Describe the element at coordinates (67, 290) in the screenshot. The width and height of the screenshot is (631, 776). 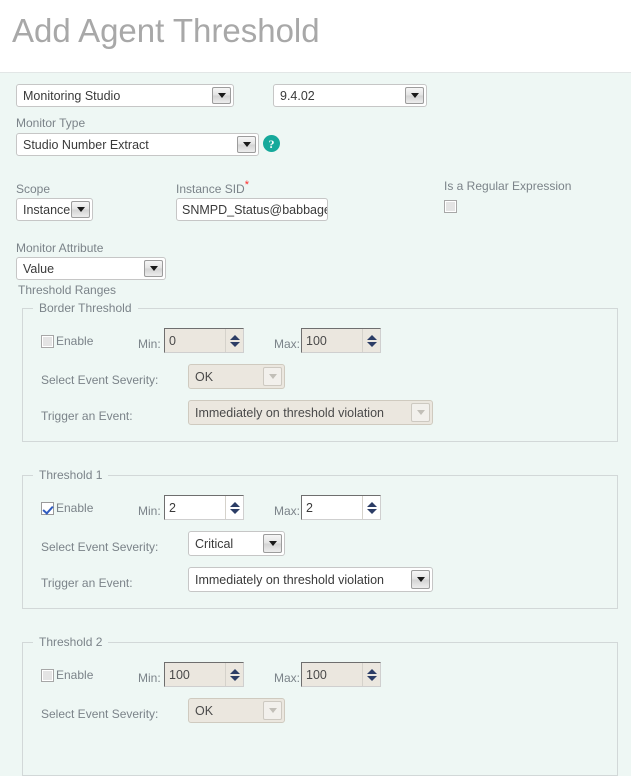
I see `threshold-ranges-label: Threshold Ranges` at that location.